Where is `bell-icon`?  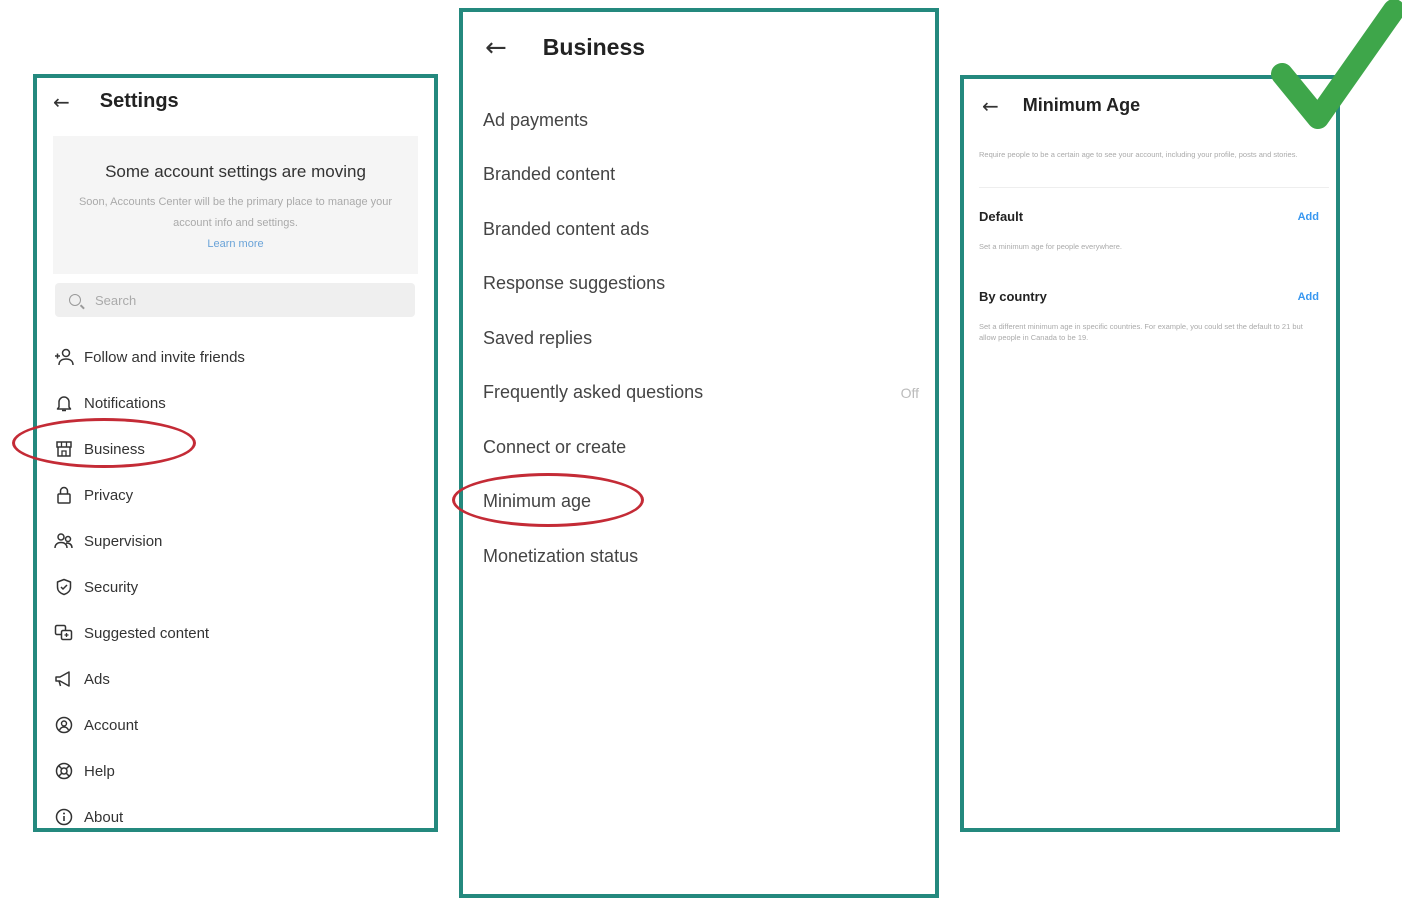 bell-icon is located at coordinates (64, 403).